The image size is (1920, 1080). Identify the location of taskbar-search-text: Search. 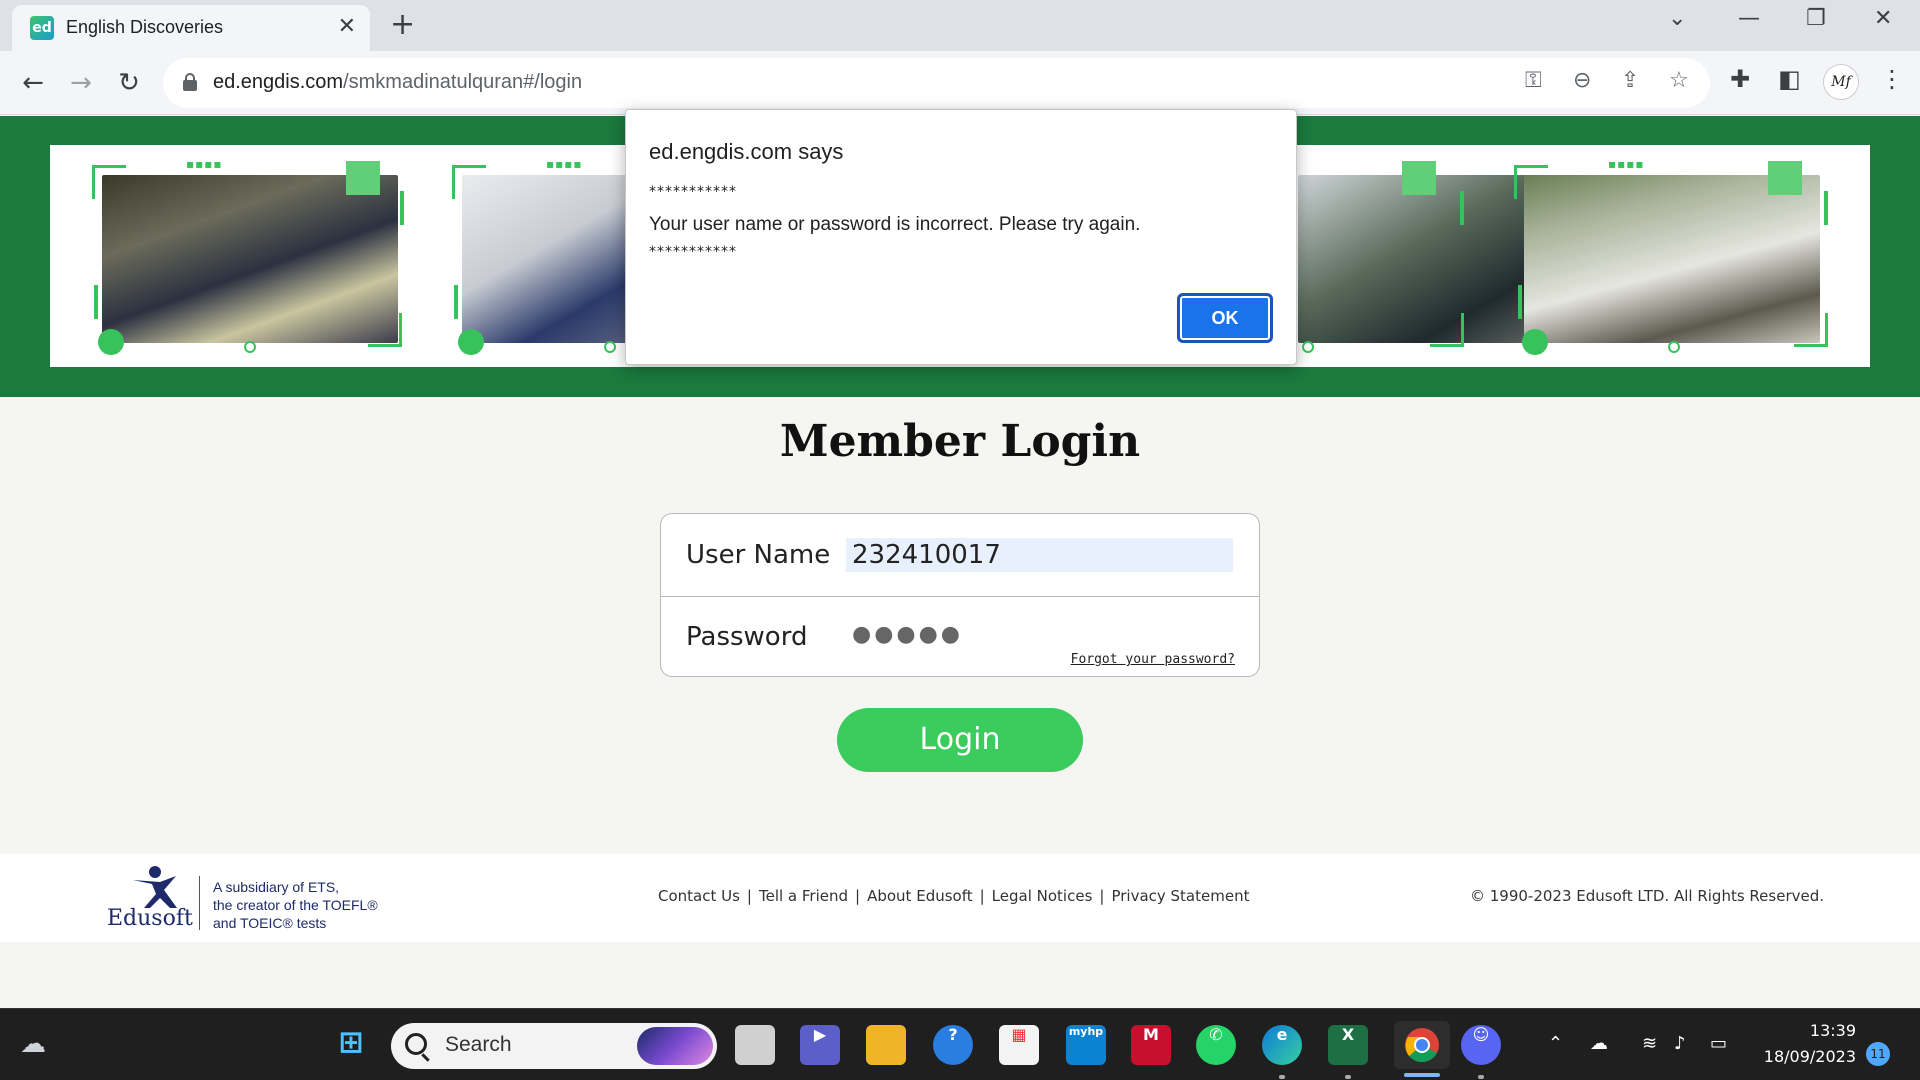
(478, 1044).